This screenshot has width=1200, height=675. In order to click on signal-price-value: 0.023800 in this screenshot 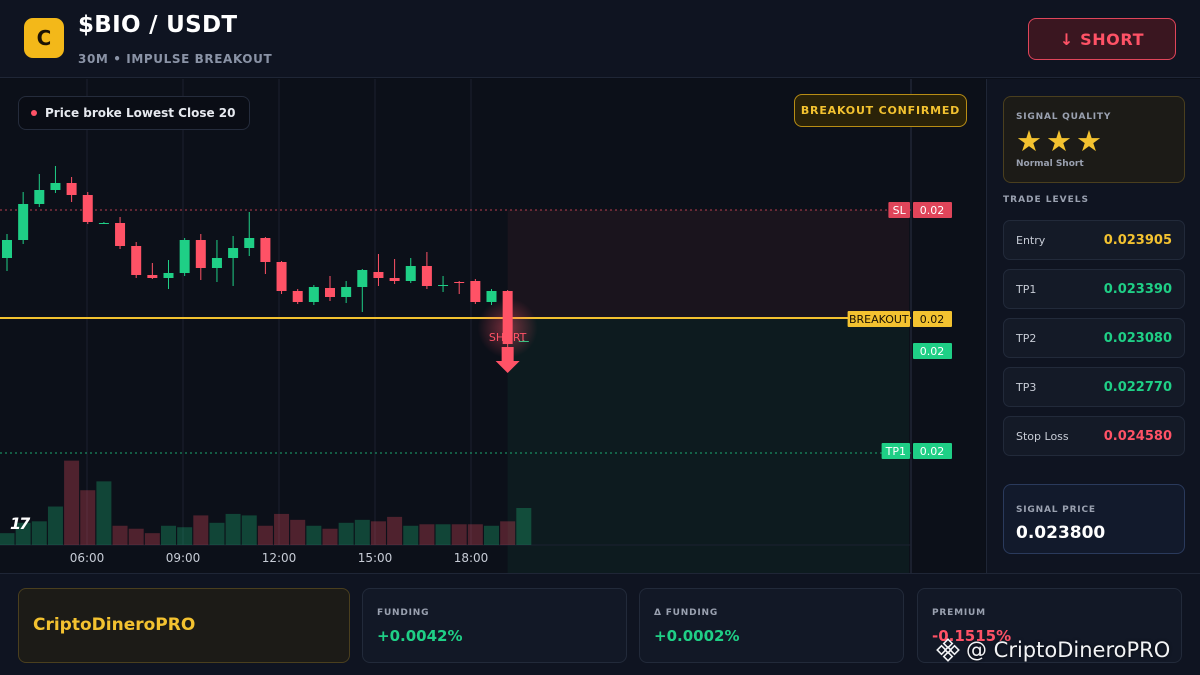, I will do `click(1061, 533)`.